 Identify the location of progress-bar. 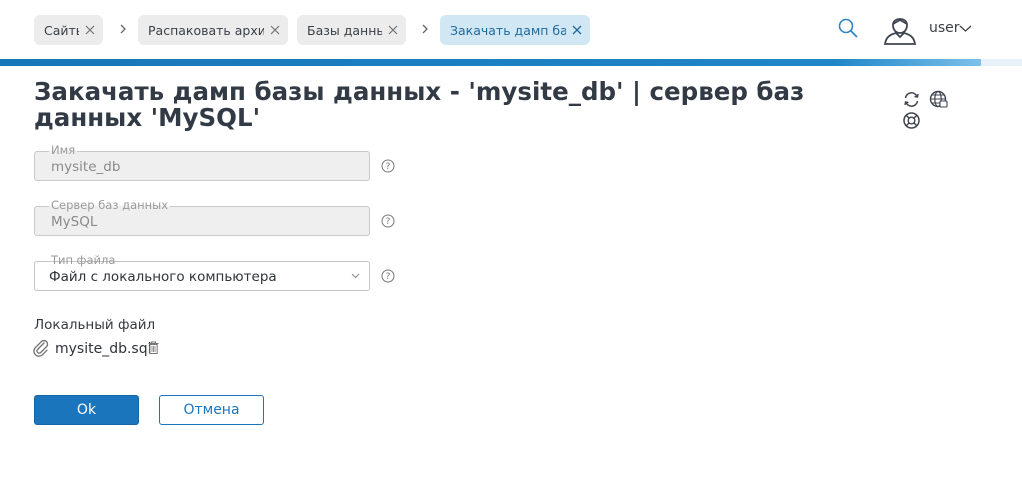
(511, 62).